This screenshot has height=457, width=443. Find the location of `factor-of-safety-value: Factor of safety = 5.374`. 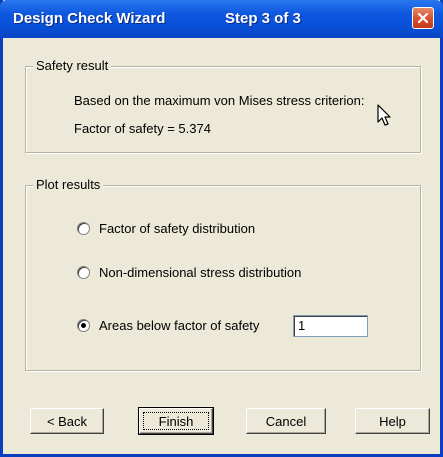

factor-of-safety-value: Factor of safety = 5.374 is located at coordinates (142, 128).